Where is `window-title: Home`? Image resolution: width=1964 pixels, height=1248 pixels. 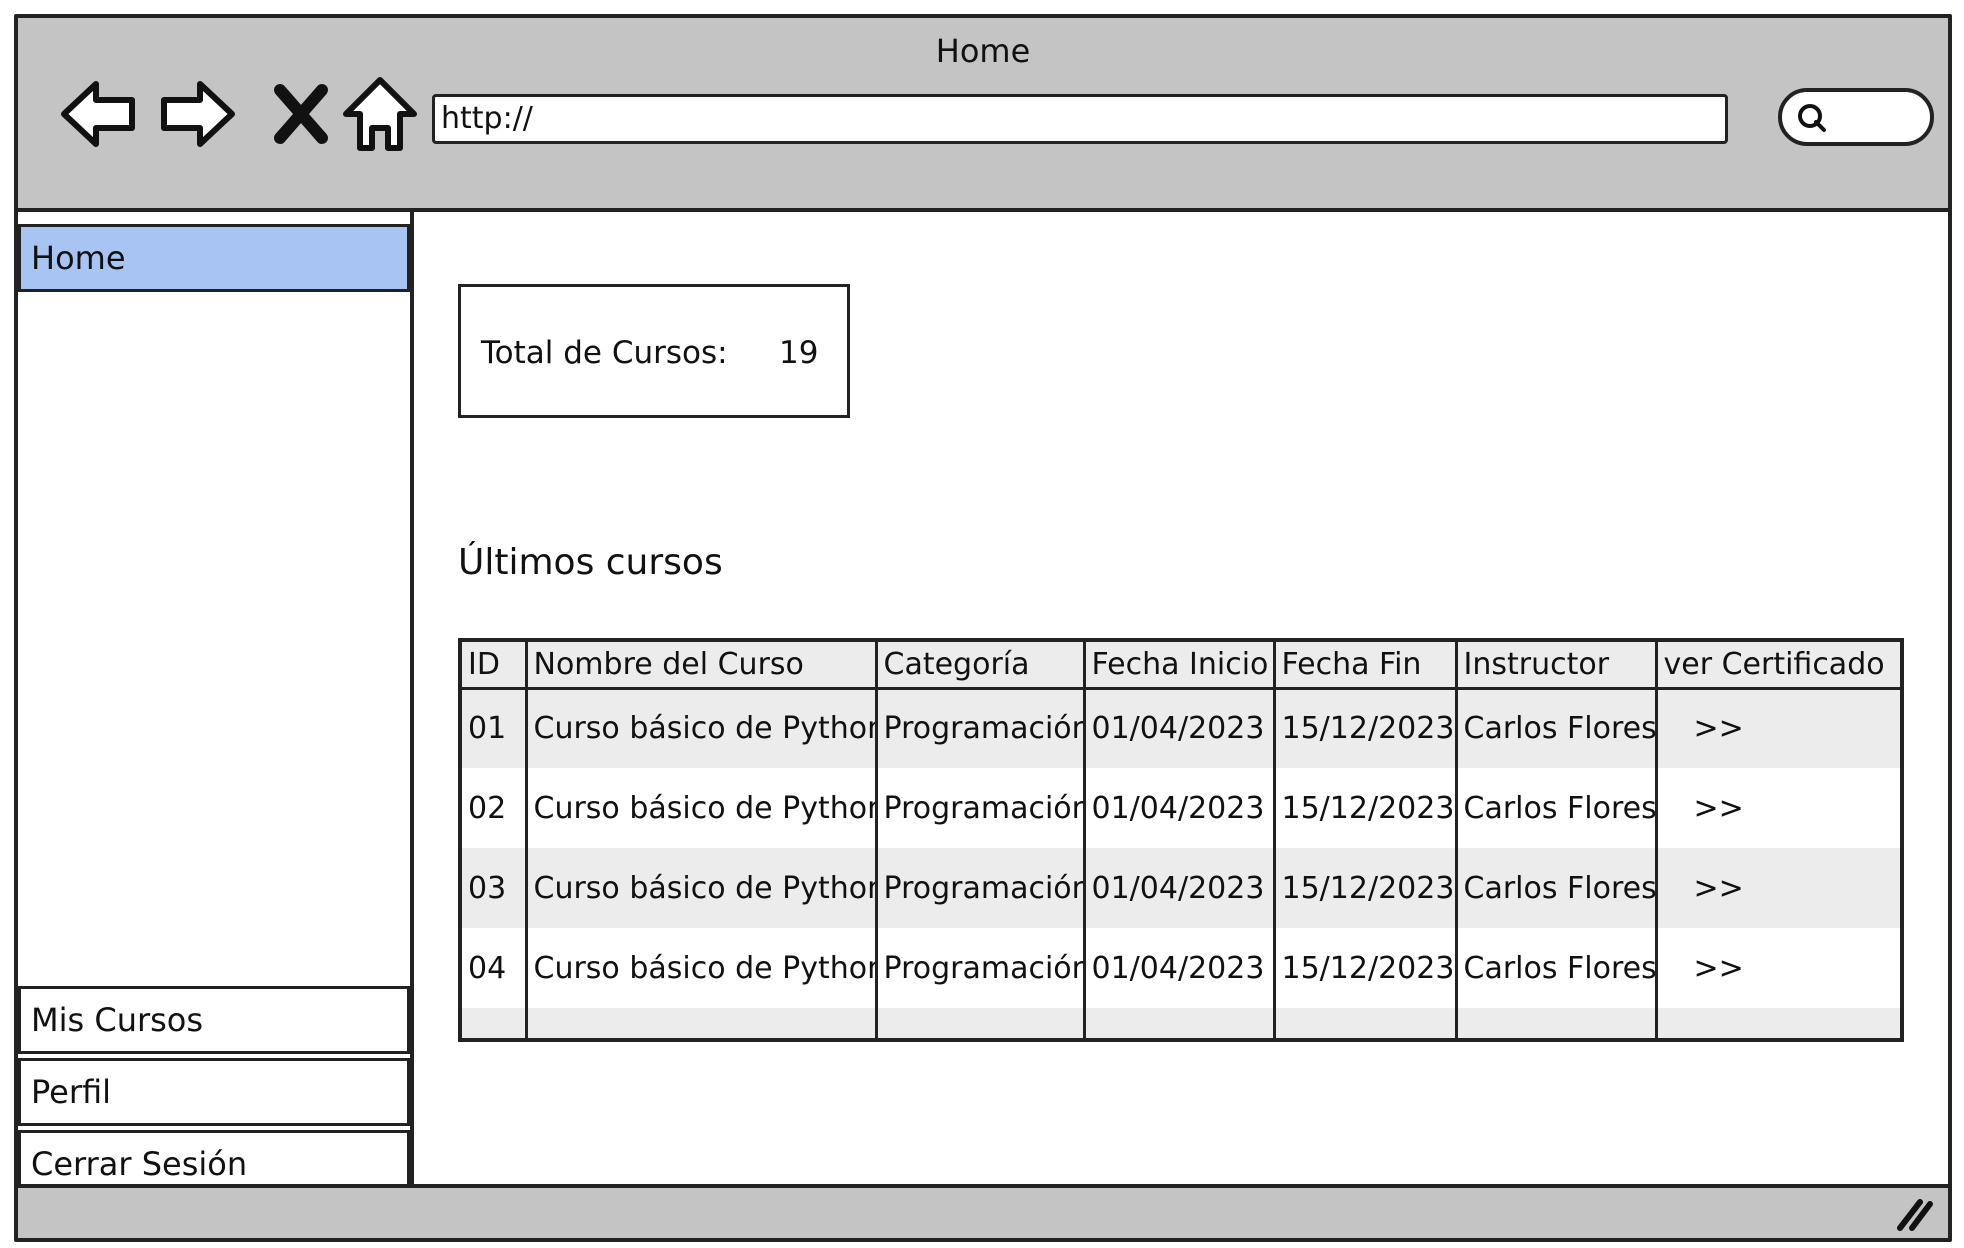 window-title: Home is located at coordinates (983, 51).